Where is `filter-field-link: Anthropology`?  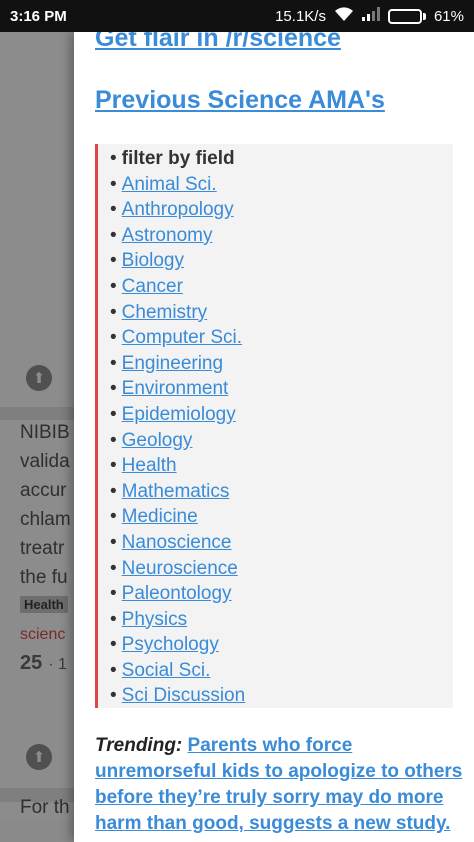 filter-field-link: Anthropology is located at coordinates (178, 209).